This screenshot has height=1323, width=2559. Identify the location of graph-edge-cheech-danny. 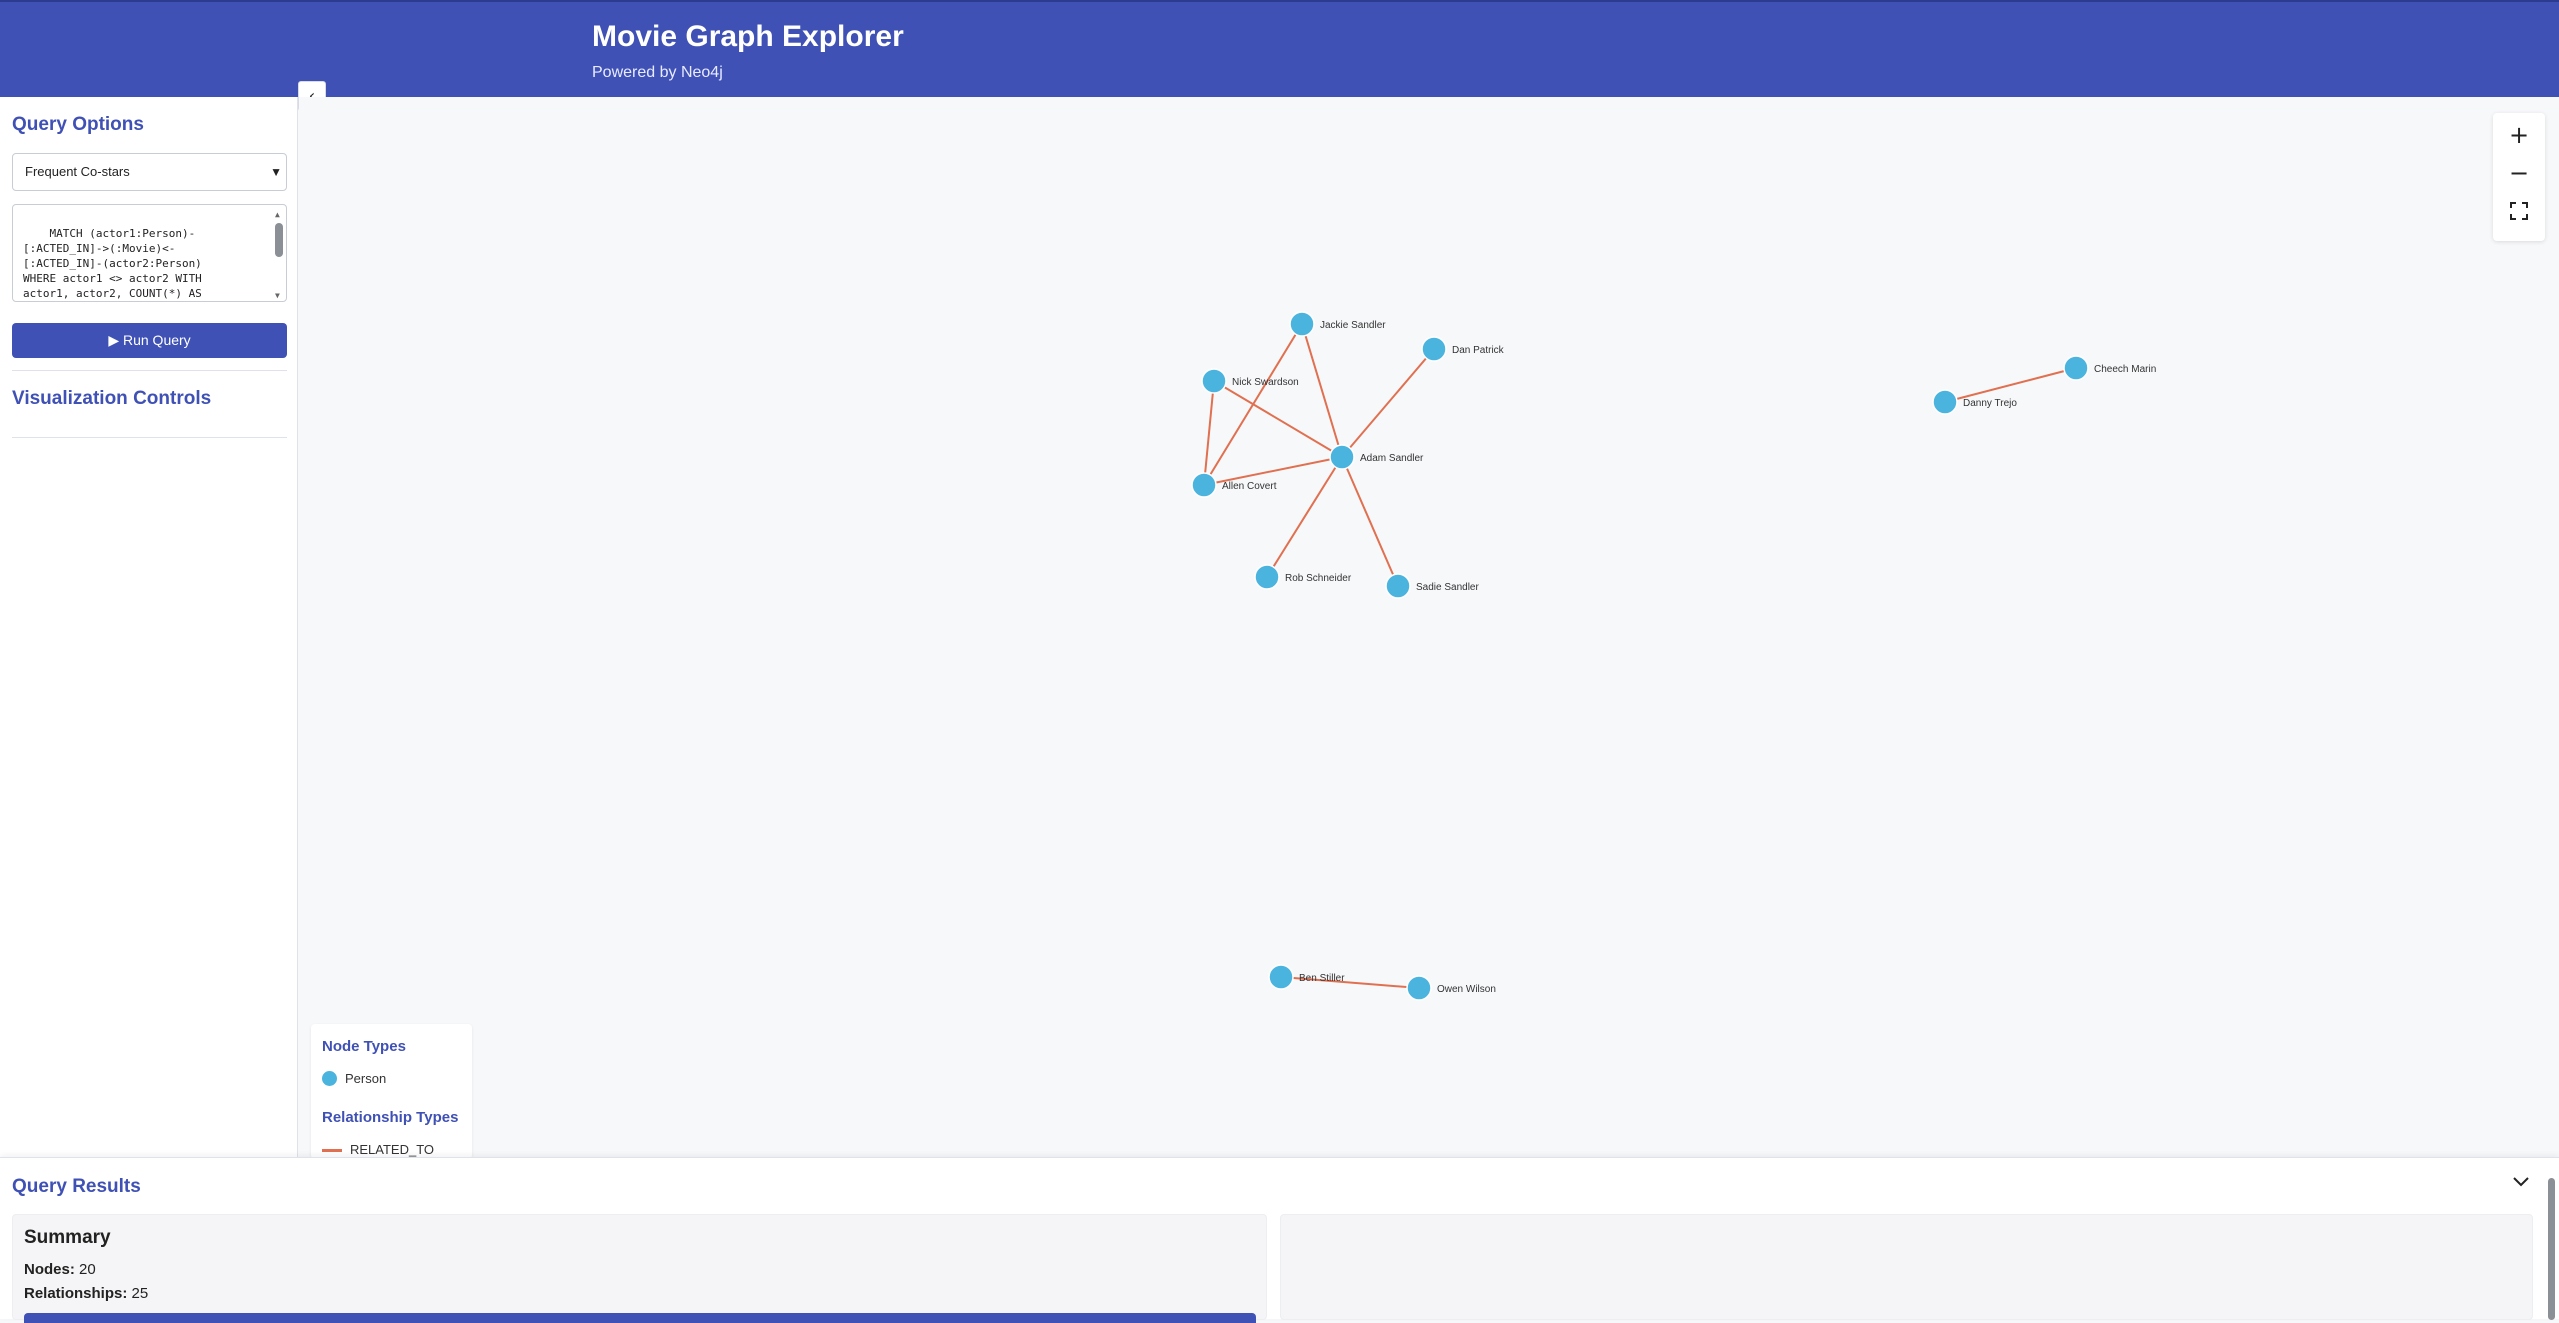
(2010, 385).